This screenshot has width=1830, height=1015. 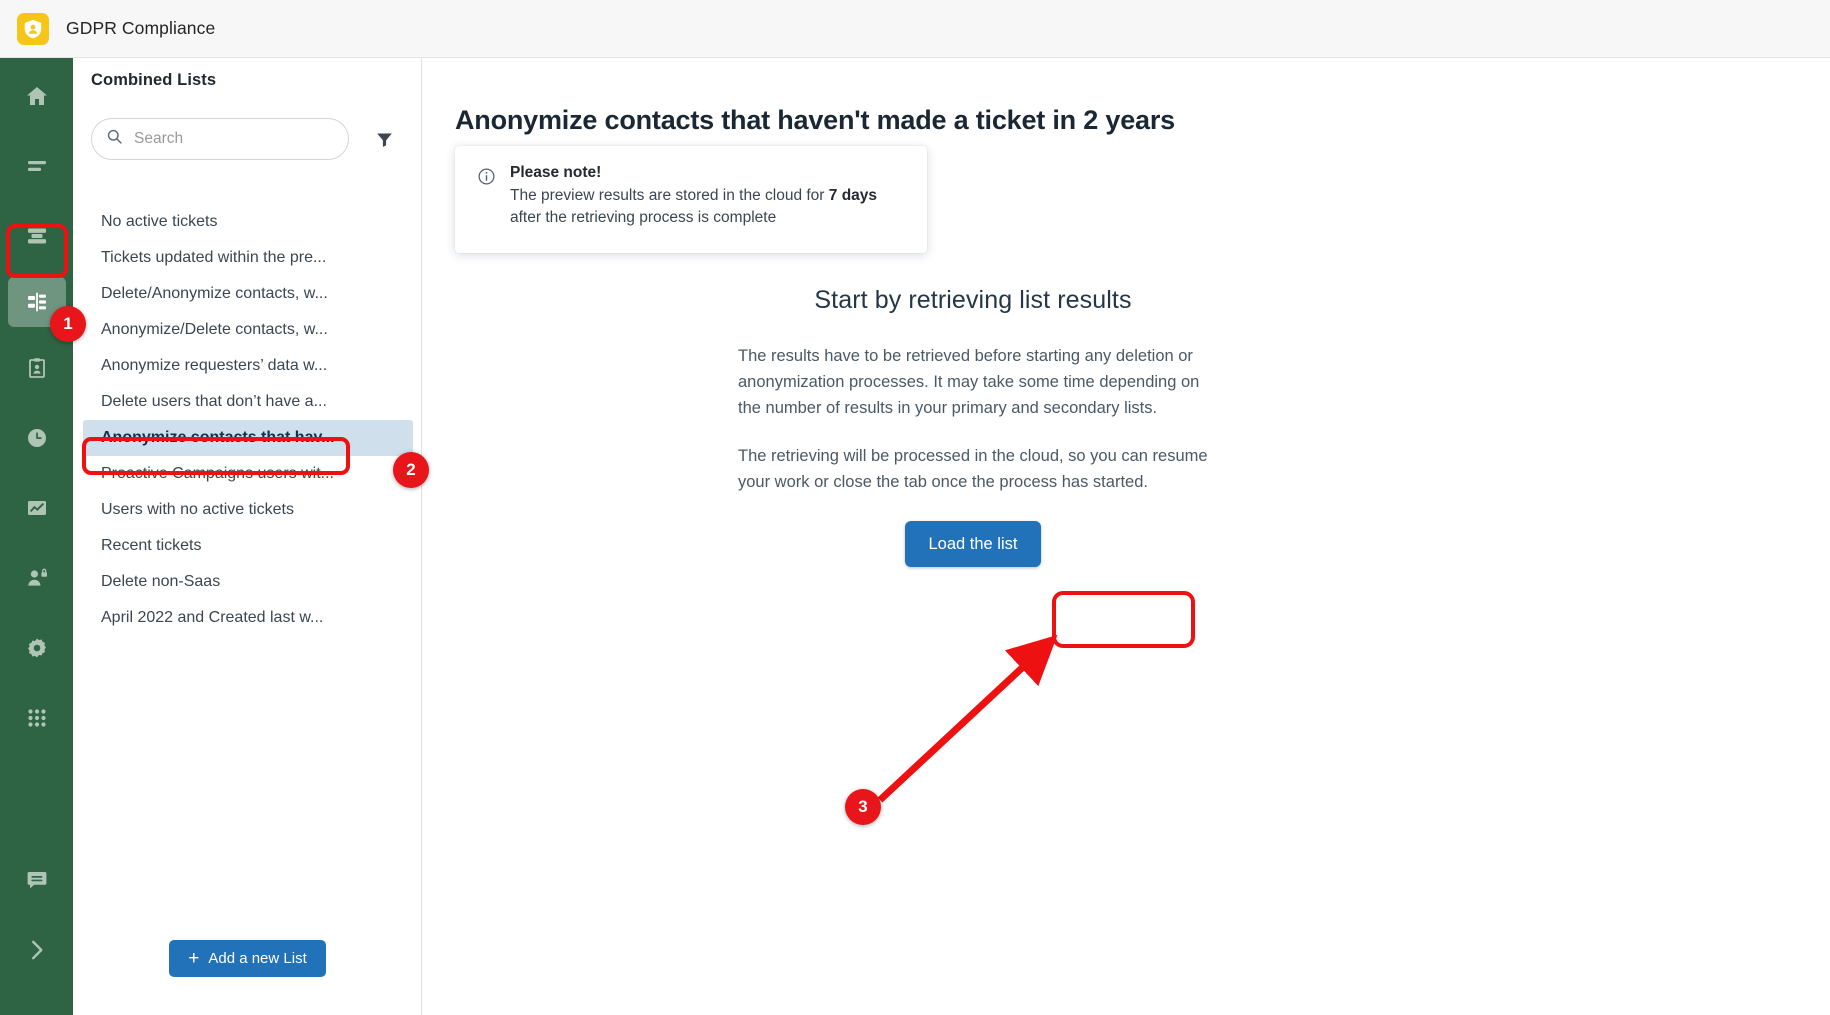 What do you see at coordinates (248, 546) in the screenshot?
I see `list-item: Recent tickets` at bounding box center [248, 546].